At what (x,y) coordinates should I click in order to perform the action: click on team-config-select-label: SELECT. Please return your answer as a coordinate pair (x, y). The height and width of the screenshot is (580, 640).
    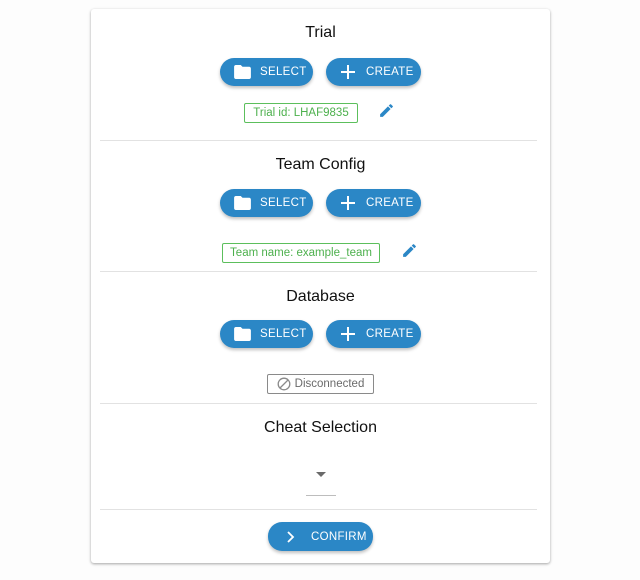
    Looking at the image, I should click on (283, 203).